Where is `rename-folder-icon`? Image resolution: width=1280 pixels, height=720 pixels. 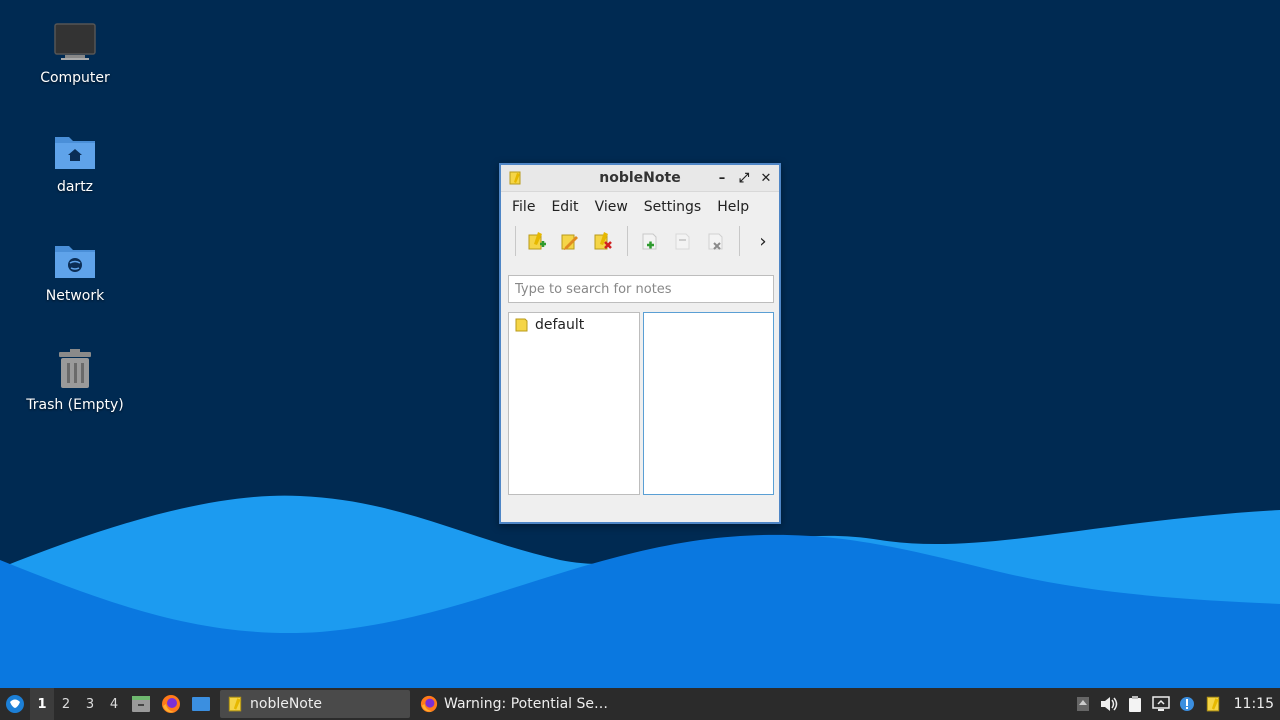
rename-folder-icon is located at coordinates (569, 242).